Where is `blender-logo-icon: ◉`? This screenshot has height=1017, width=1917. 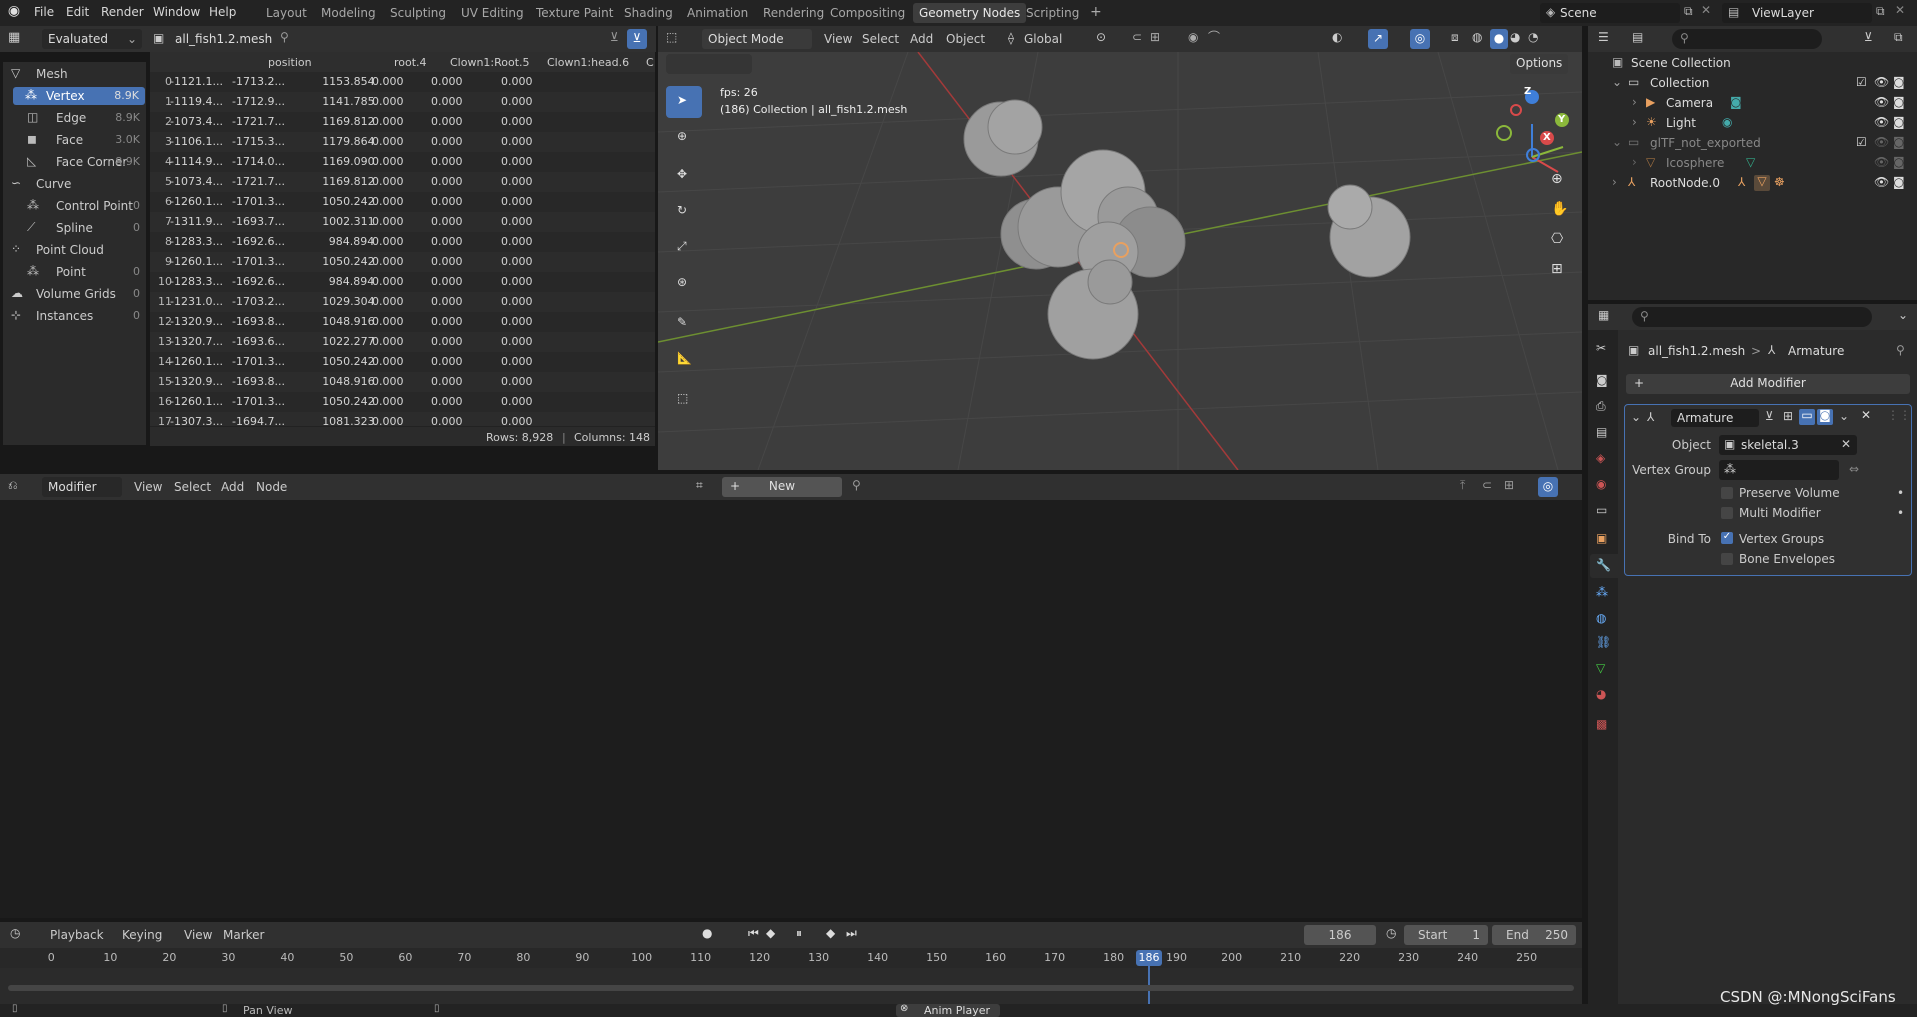
blender-logo-icon: ◉ is located at coordinates (14, 12).